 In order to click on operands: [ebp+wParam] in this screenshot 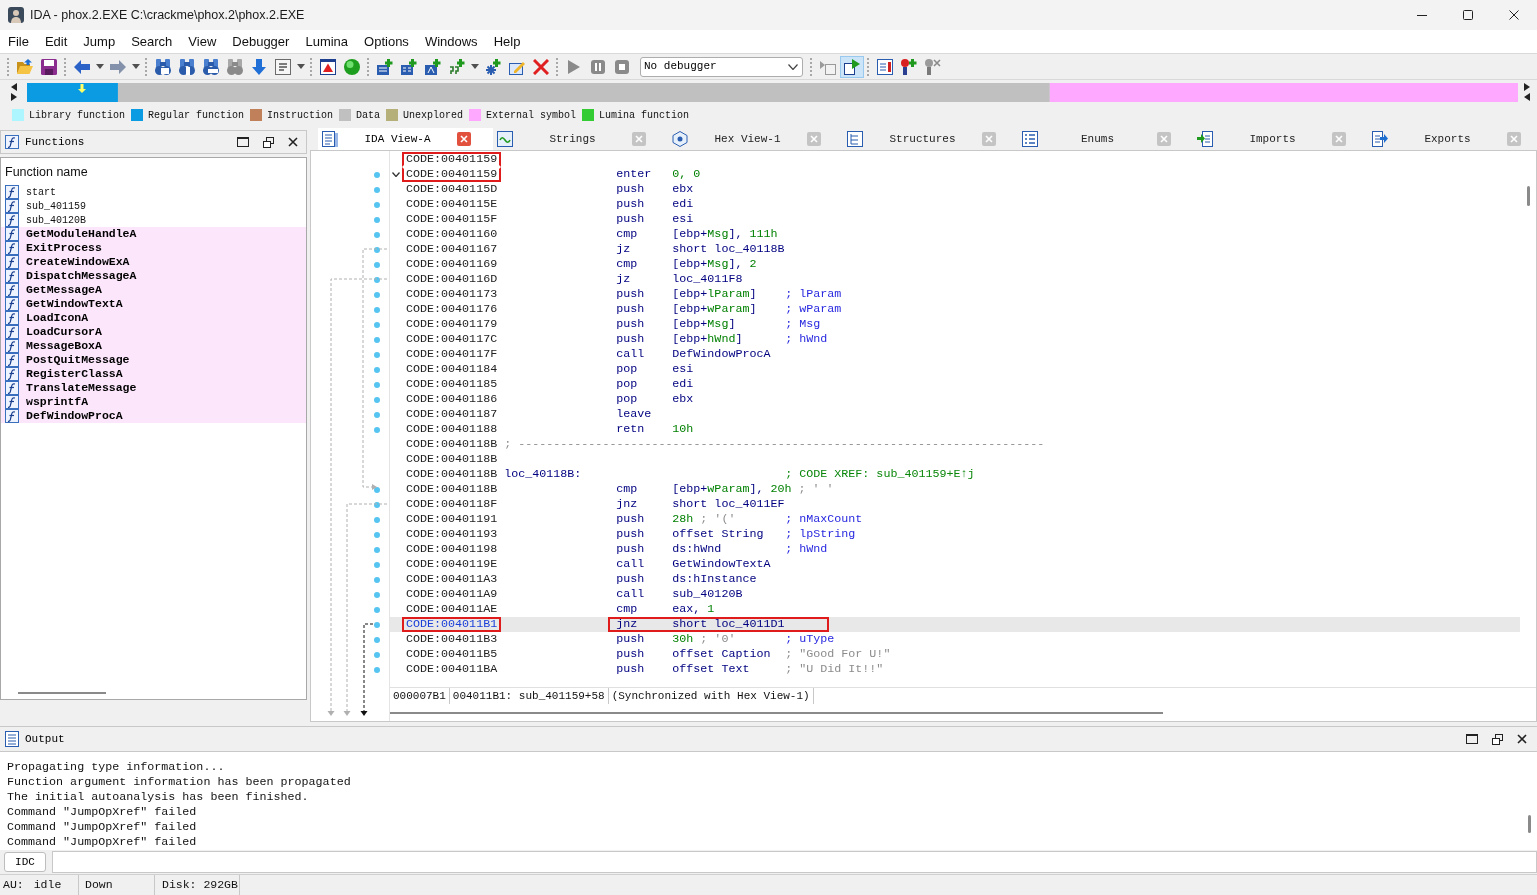, I will do `click(714, 309)`.